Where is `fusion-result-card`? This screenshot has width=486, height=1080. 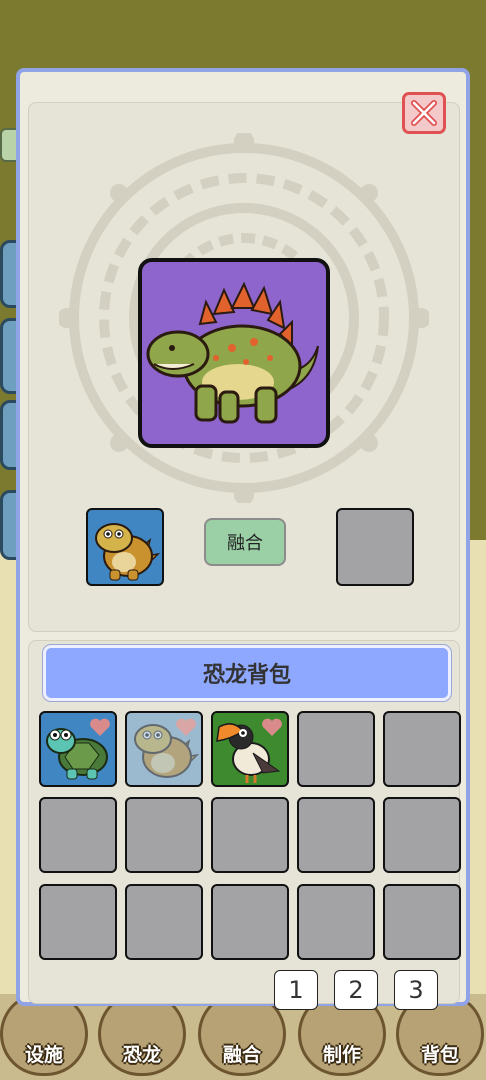 fusion-result-card is located at coordinates (234, 353).